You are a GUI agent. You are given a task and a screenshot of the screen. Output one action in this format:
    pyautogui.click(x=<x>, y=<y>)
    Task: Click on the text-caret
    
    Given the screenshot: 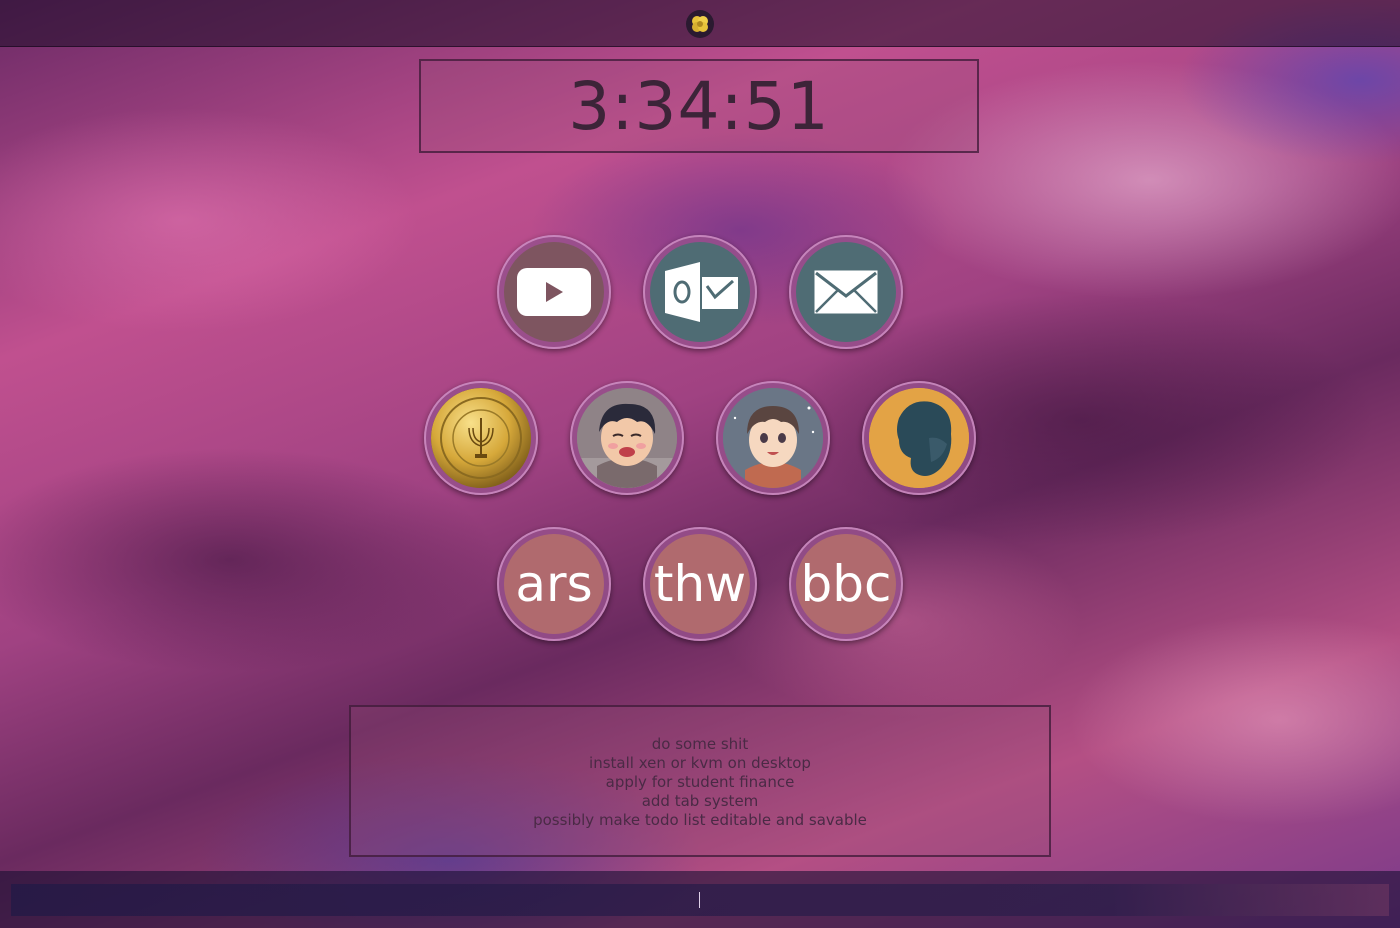 What is the action you would take?
    pyautogui.click(x=699, y=900)
    